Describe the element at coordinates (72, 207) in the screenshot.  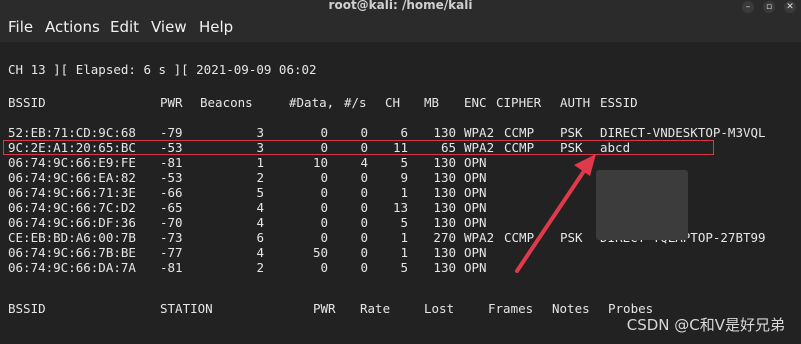
I see `ap-bssid-cell: 06:74:9C:66:7C:D2` at that location.